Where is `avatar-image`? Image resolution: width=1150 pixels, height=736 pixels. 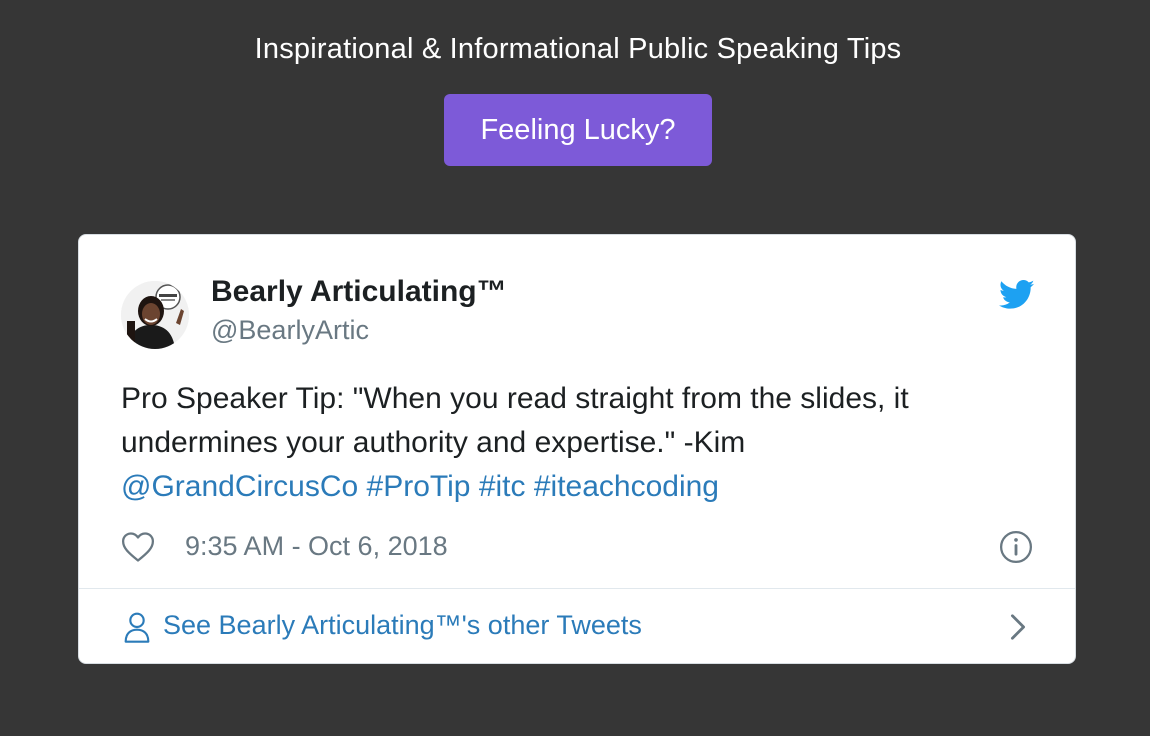
avatar-image is located at coordinates (155, 315).